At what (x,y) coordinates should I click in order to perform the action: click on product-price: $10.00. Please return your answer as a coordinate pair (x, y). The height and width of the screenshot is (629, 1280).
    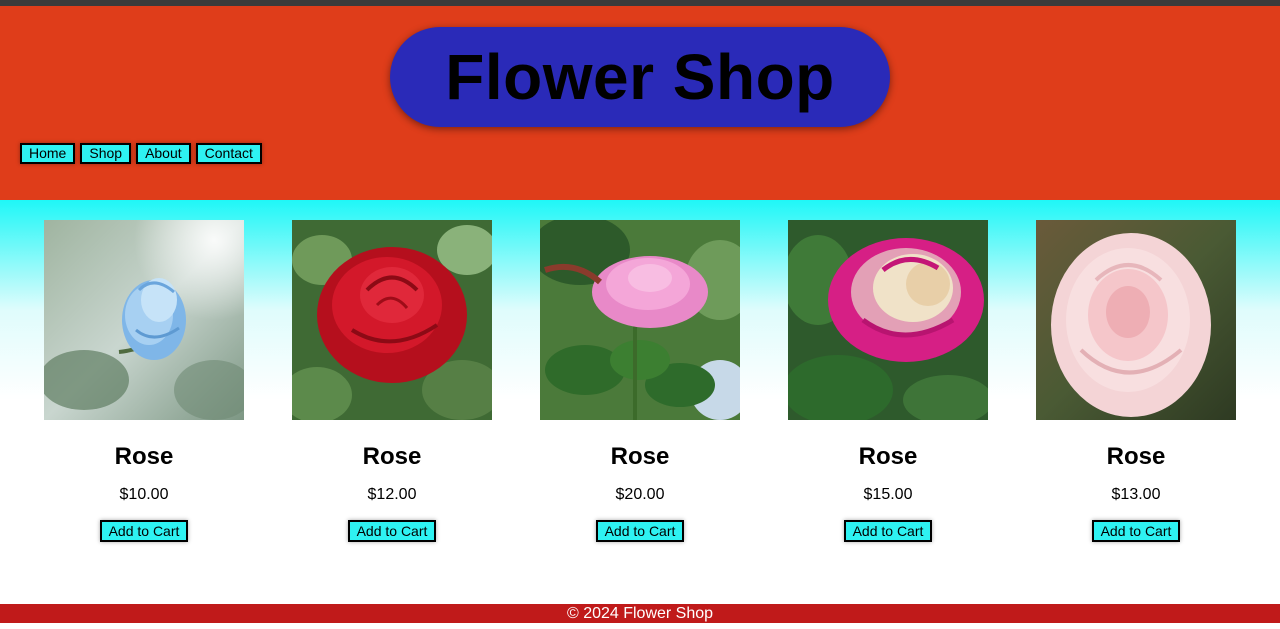
    Looking at the image, I should click on (144, 494).